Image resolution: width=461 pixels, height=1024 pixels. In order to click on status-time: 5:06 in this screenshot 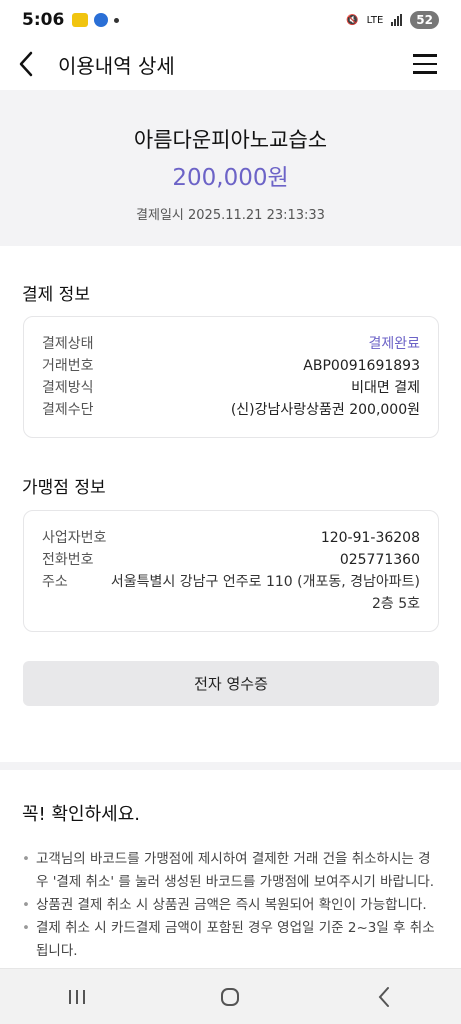, I will do `click(43, 20)`.